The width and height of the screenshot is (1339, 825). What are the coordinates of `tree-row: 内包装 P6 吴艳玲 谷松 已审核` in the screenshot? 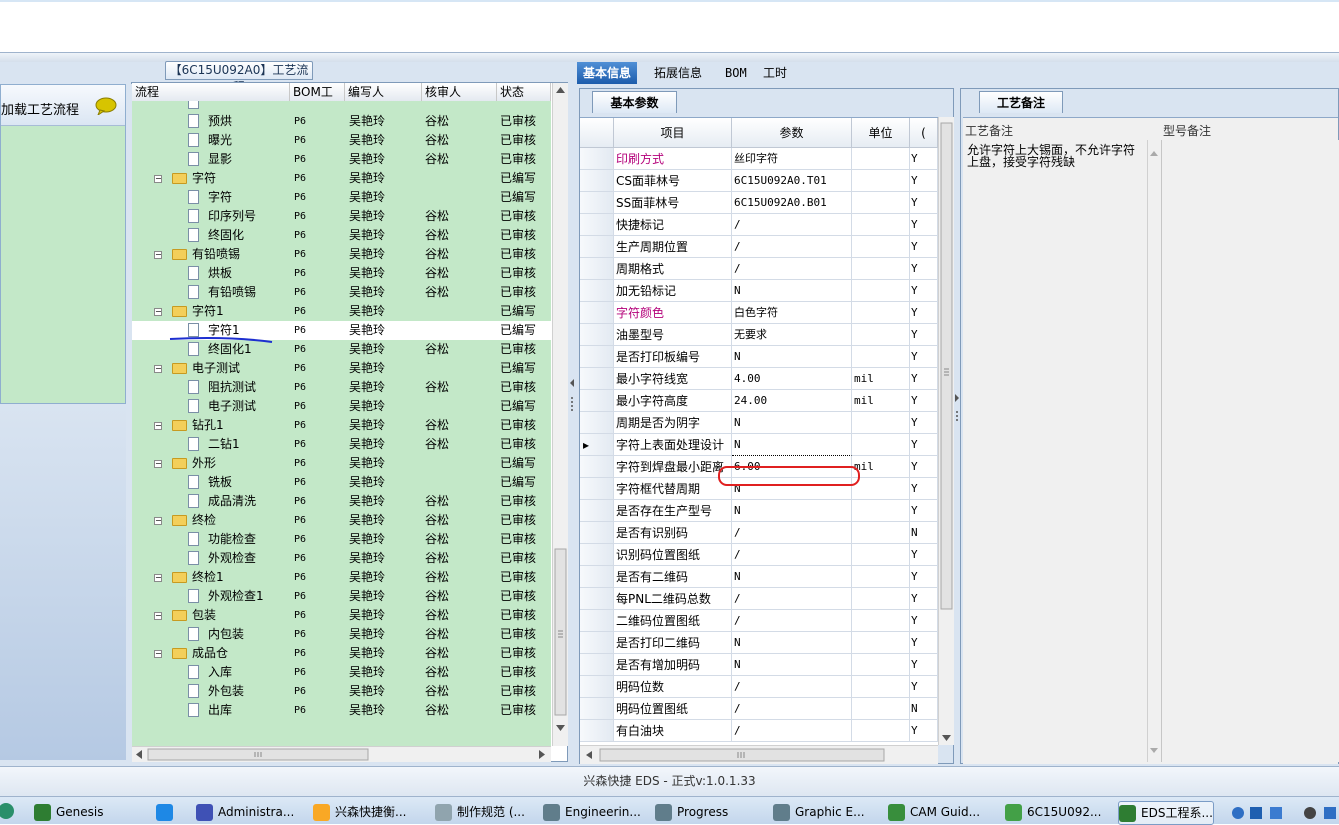 It's located at (341, 634).